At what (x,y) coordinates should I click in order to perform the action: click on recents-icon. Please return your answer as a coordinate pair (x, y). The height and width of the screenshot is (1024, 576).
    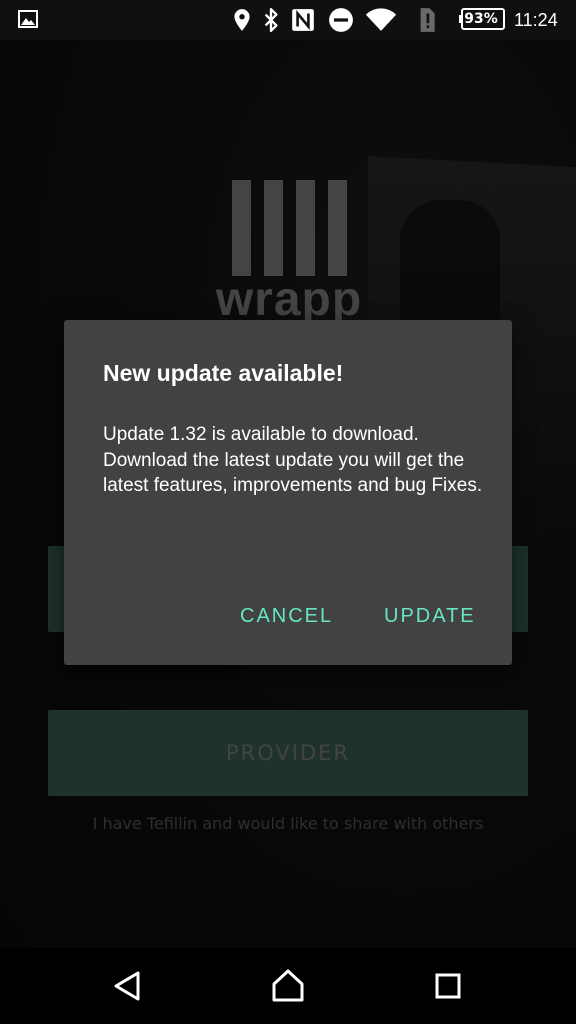
    Looking at the image, I should click on (448, 986).